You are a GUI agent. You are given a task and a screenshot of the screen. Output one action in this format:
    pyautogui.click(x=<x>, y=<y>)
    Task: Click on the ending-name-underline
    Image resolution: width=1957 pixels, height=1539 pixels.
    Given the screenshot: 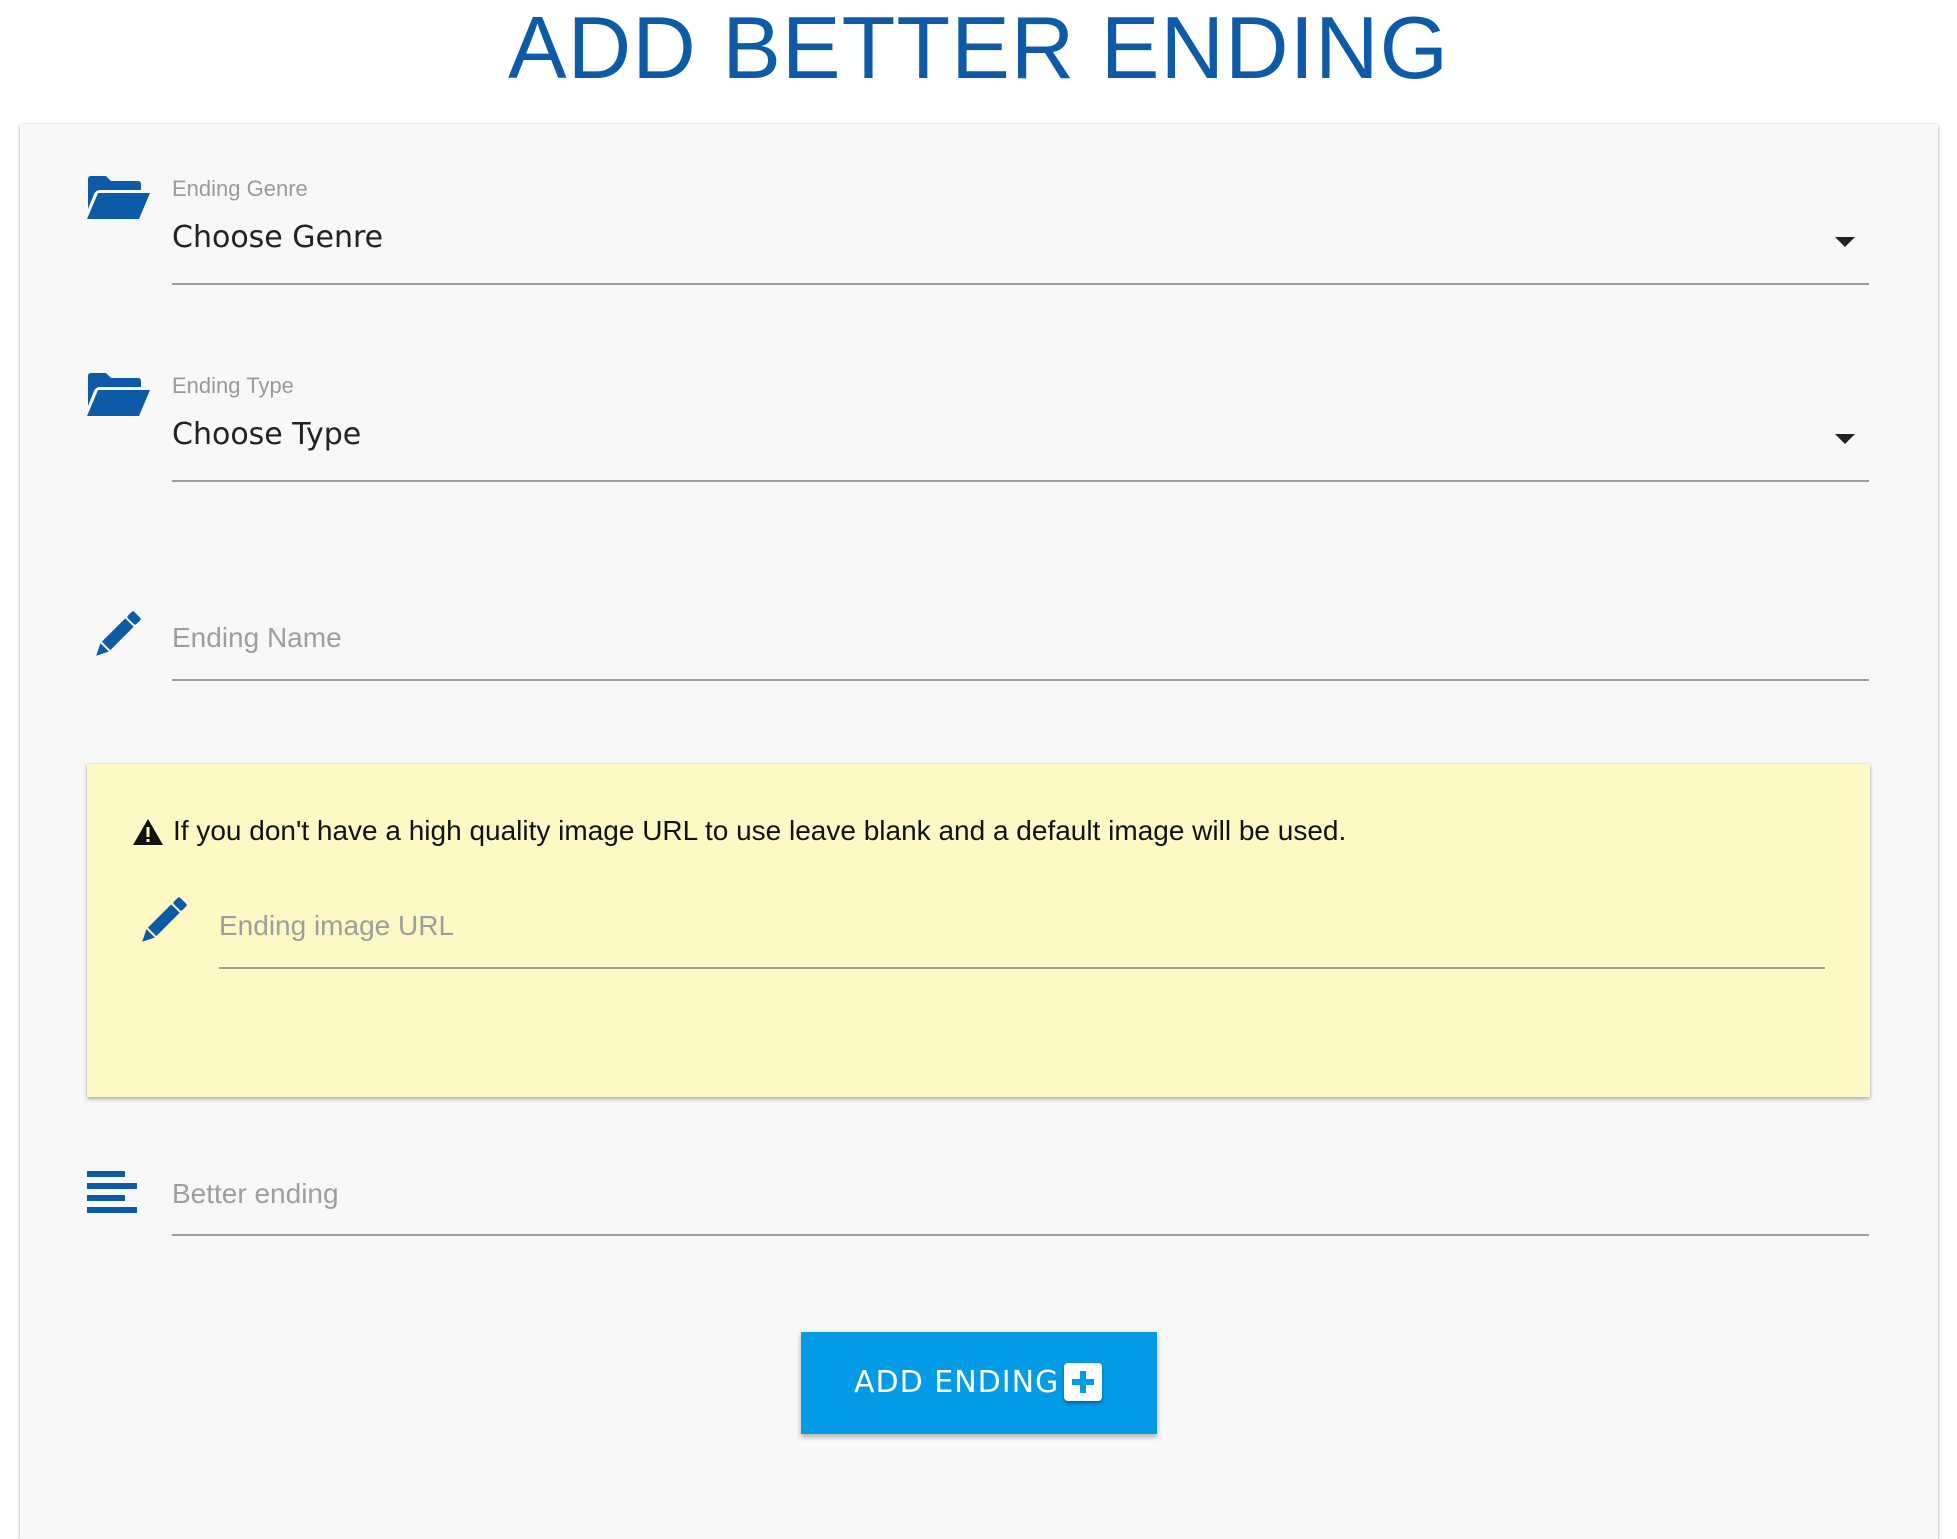 What is the action you would take?
    pyautogui.click(x=1020, y=680)
    